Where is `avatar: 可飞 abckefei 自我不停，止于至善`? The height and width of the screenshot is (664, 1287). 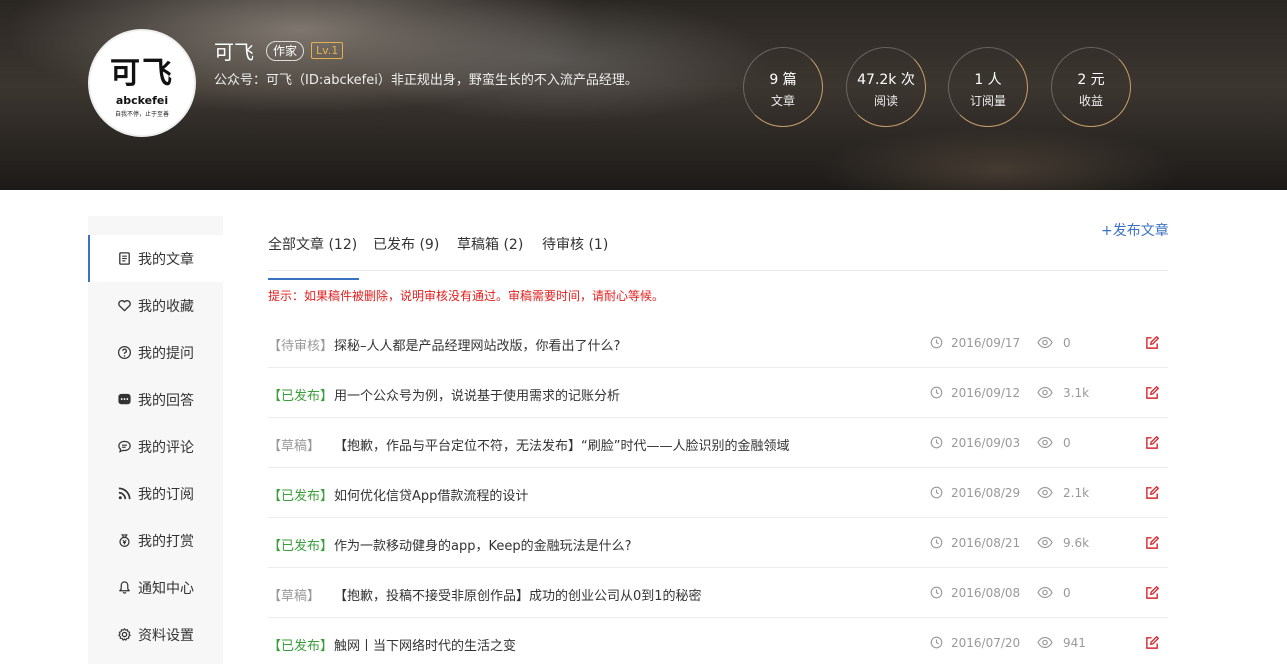 avatar: 可飞 abckefei 自我不停，止于至善 is located at coordinates (142, 83).